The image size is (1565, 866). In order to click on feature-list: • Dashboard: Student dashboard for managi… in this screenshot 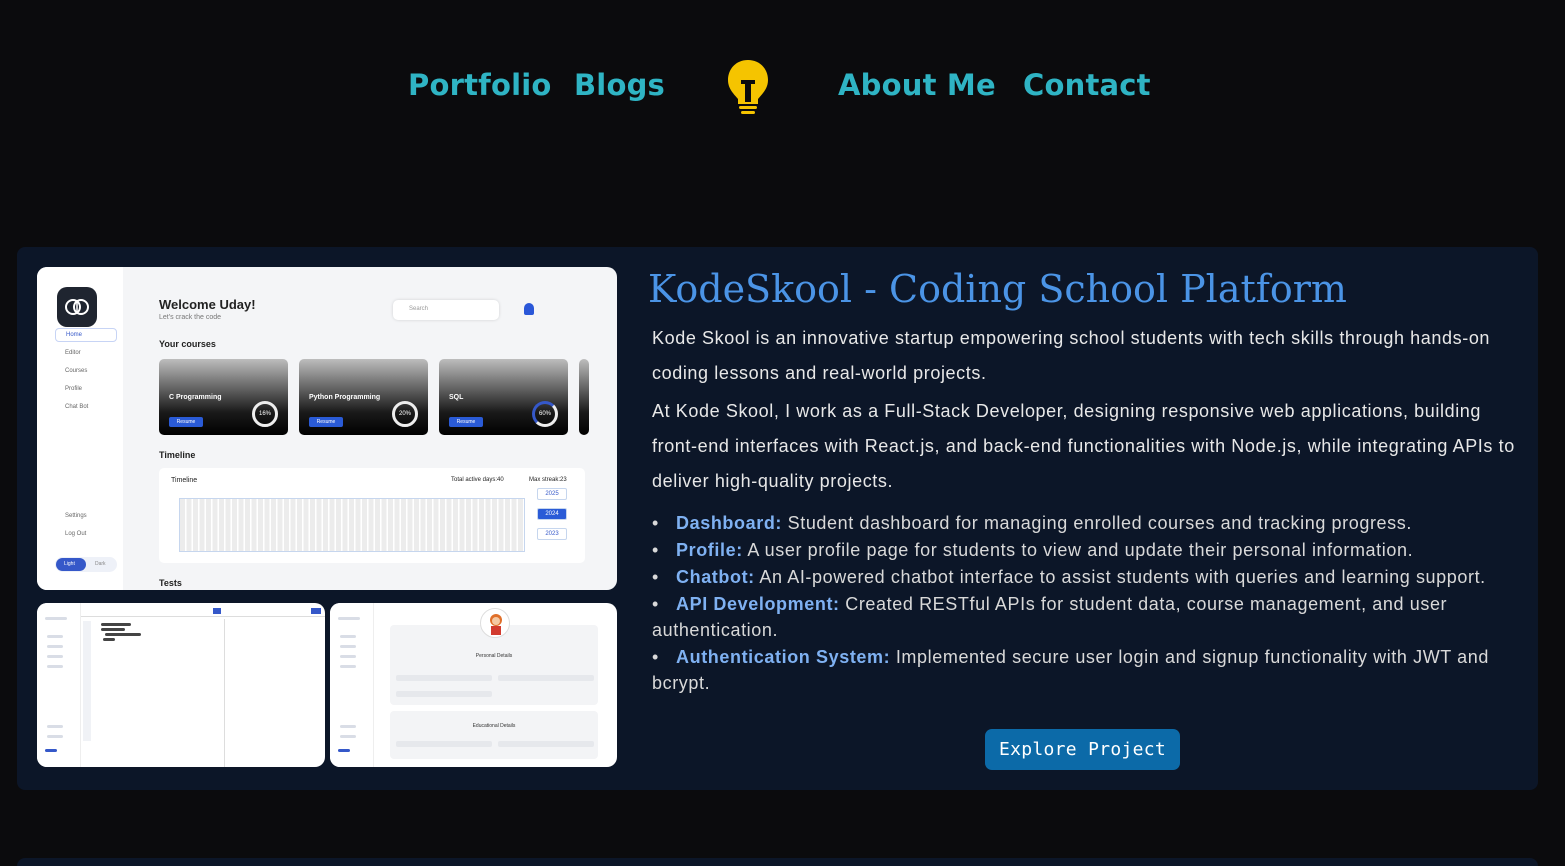, I will do `click(1082, 603)`.